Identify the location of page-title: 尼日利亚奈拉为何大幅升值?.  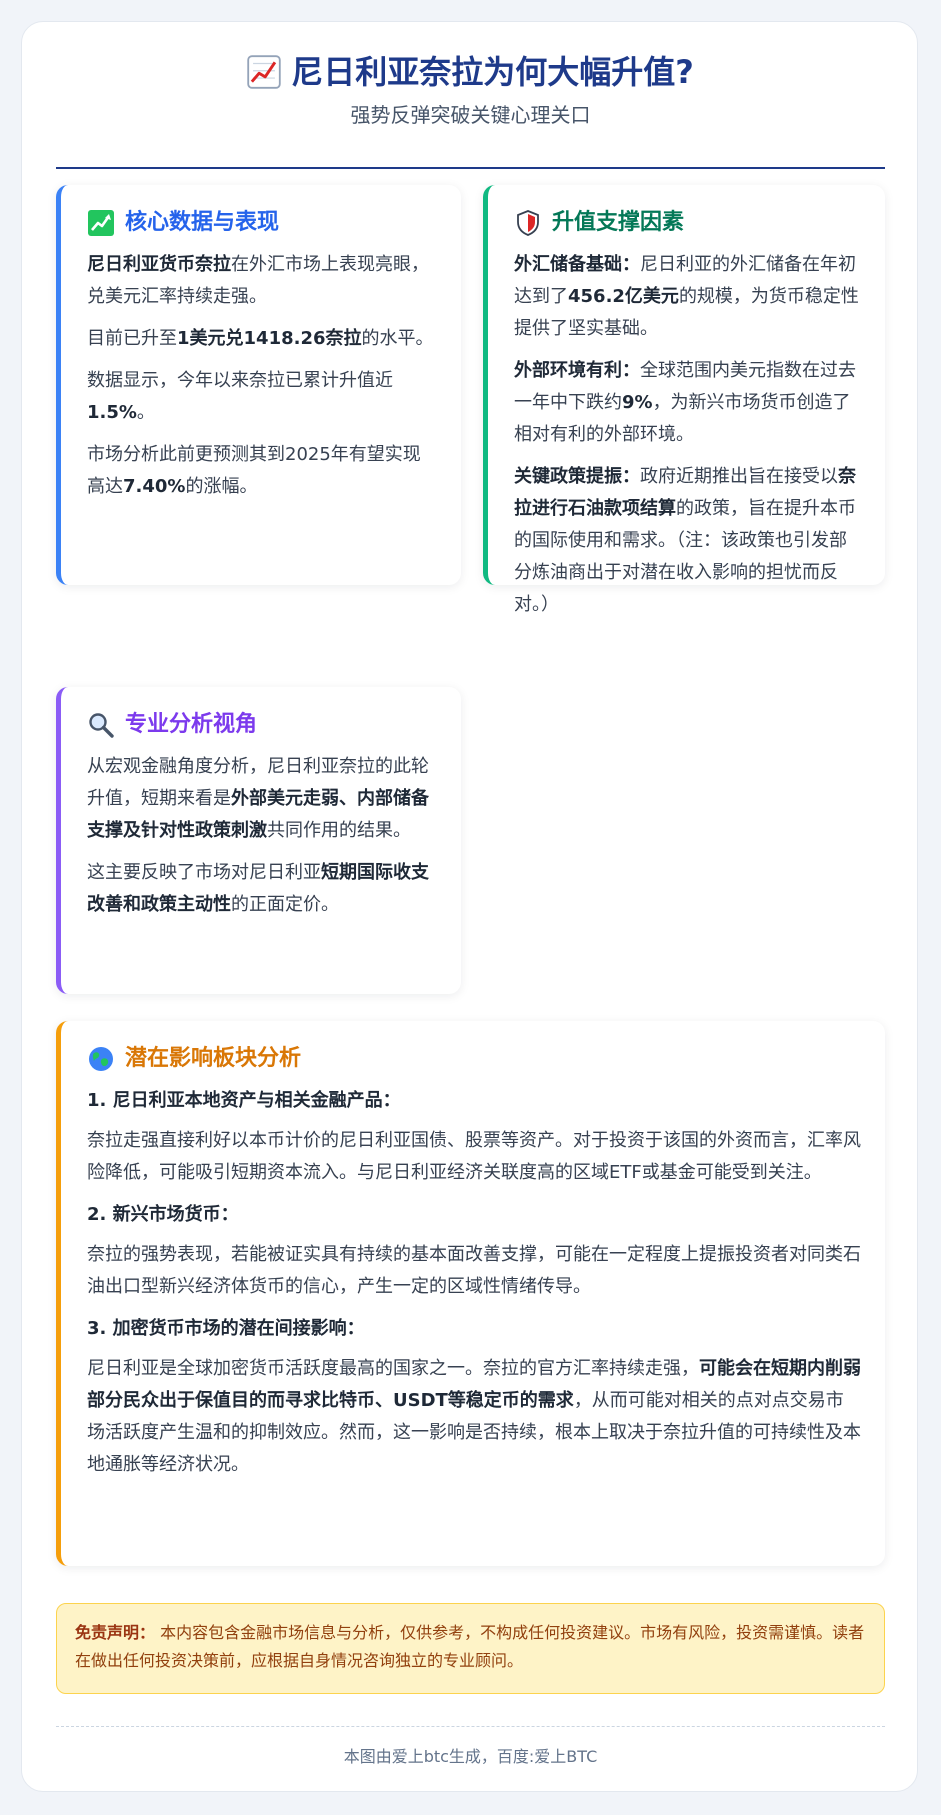
(470, 72).